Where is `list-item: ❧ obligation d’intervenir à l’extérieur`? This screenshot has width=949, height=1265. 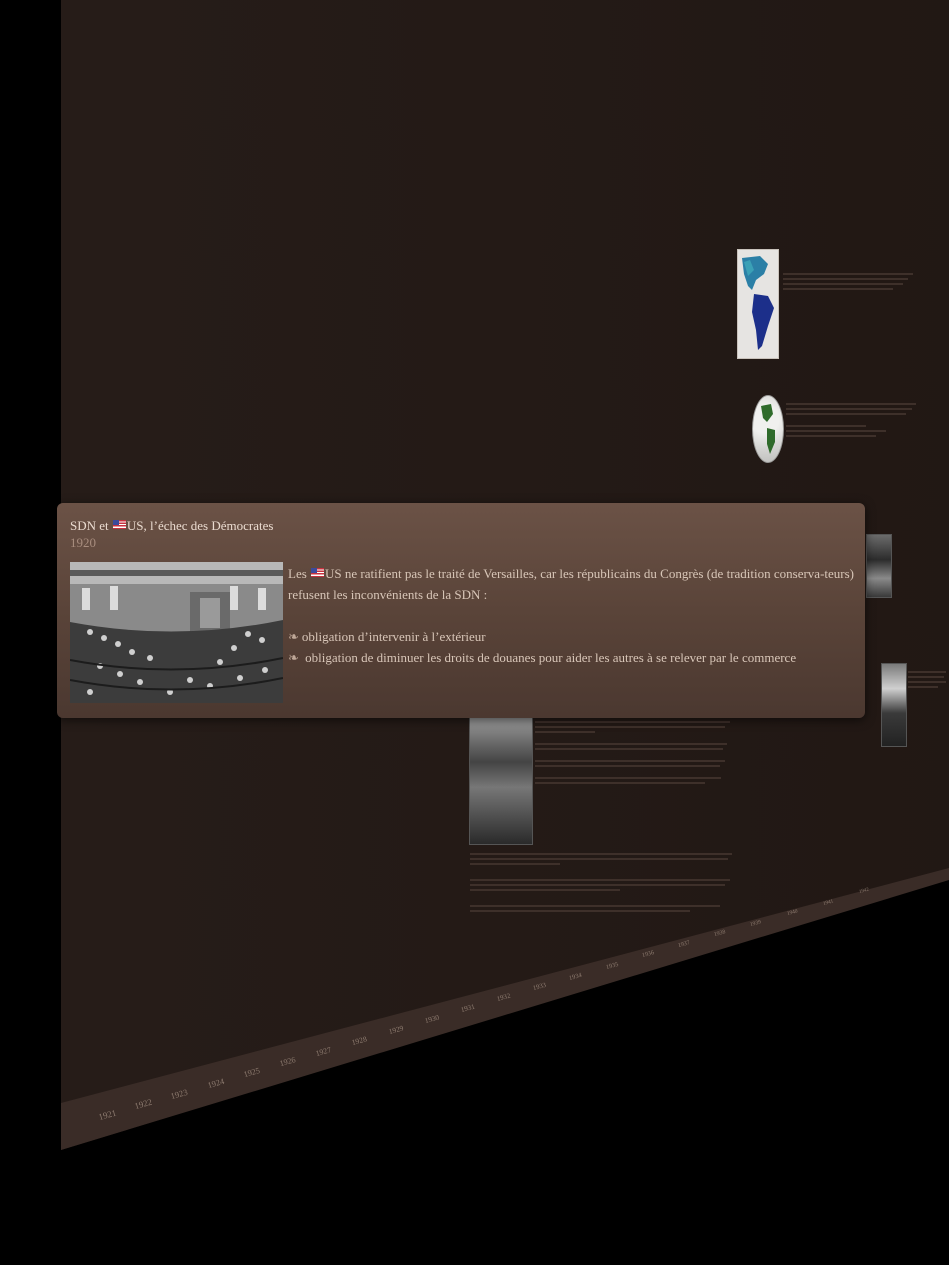
list-item: ❧ obligation d’intervenir à l’extérieur is located at coordinates (573, 636).